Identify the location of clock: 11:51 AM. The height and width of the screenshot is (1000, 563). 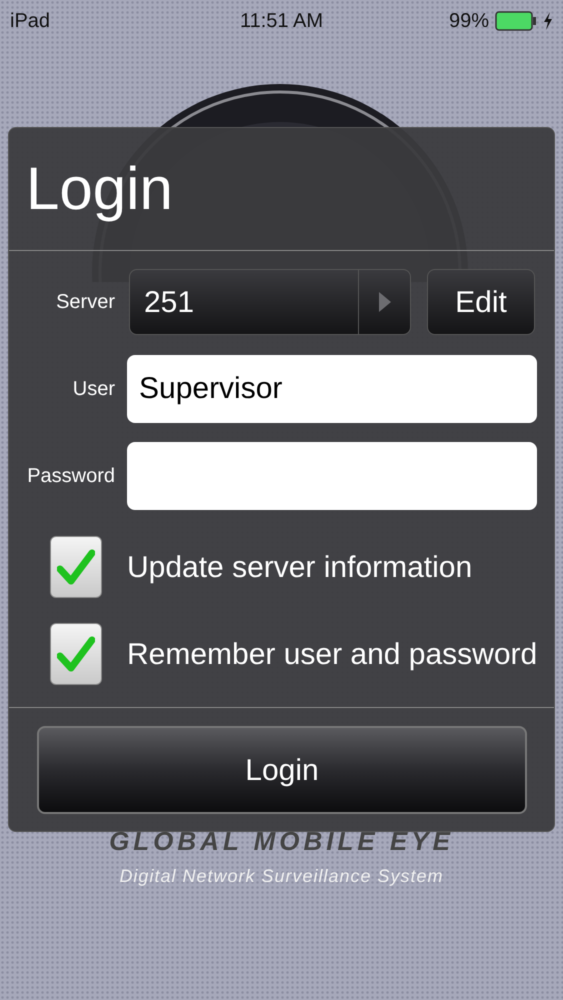
(282, 21).